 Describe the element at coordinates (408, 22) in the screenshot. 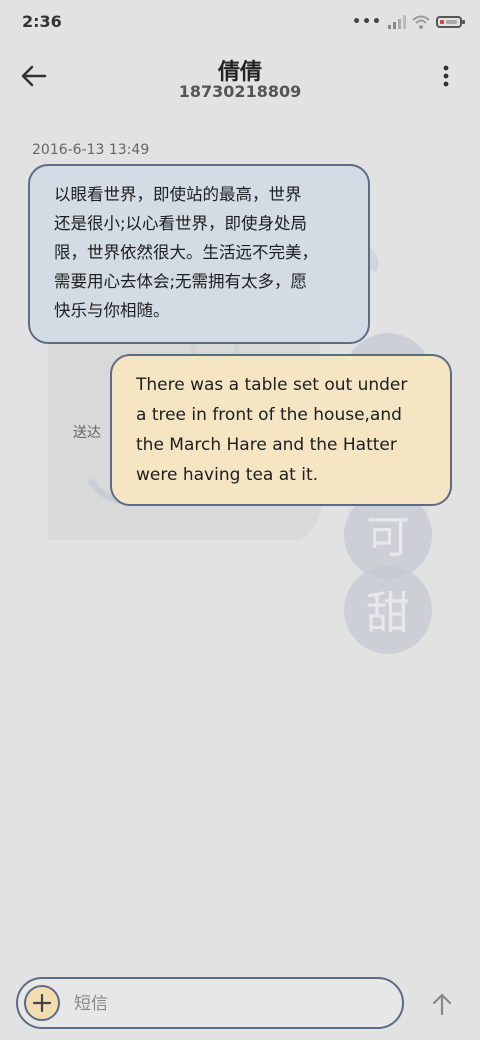

I see `status-icons: •••` at that location.